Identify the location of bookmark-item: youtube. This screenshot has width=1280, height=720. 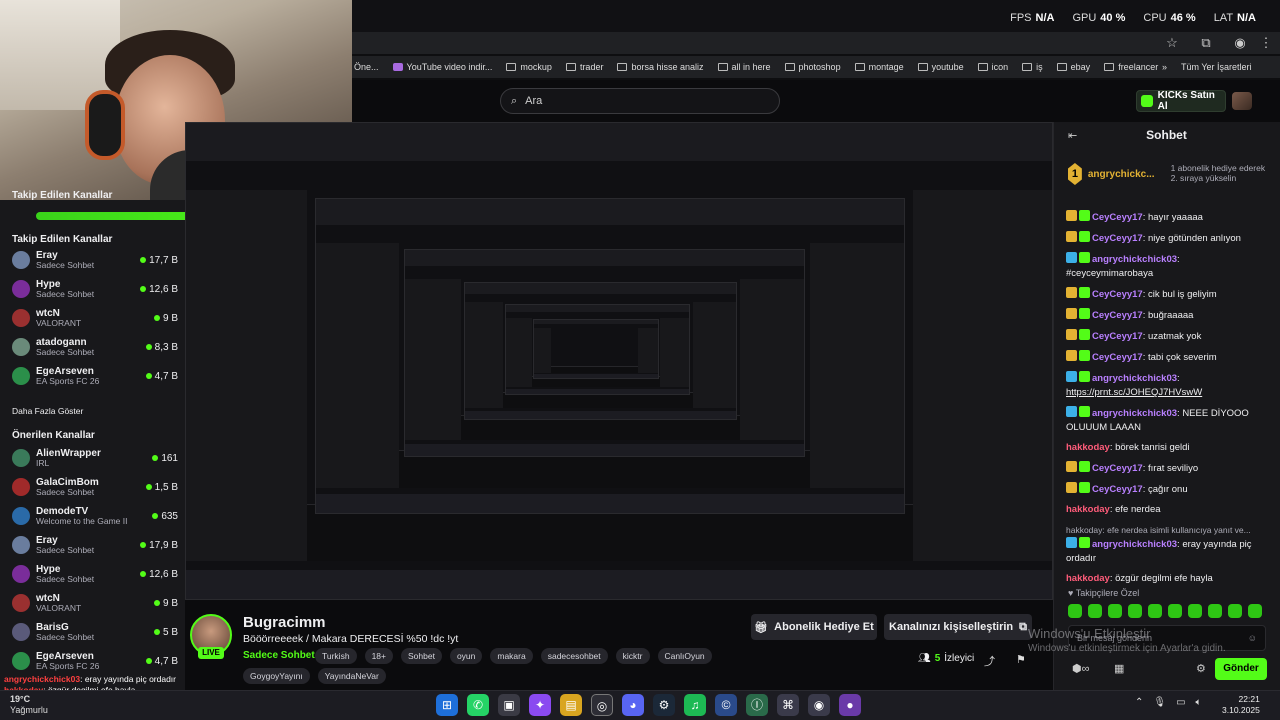
(940, 67).